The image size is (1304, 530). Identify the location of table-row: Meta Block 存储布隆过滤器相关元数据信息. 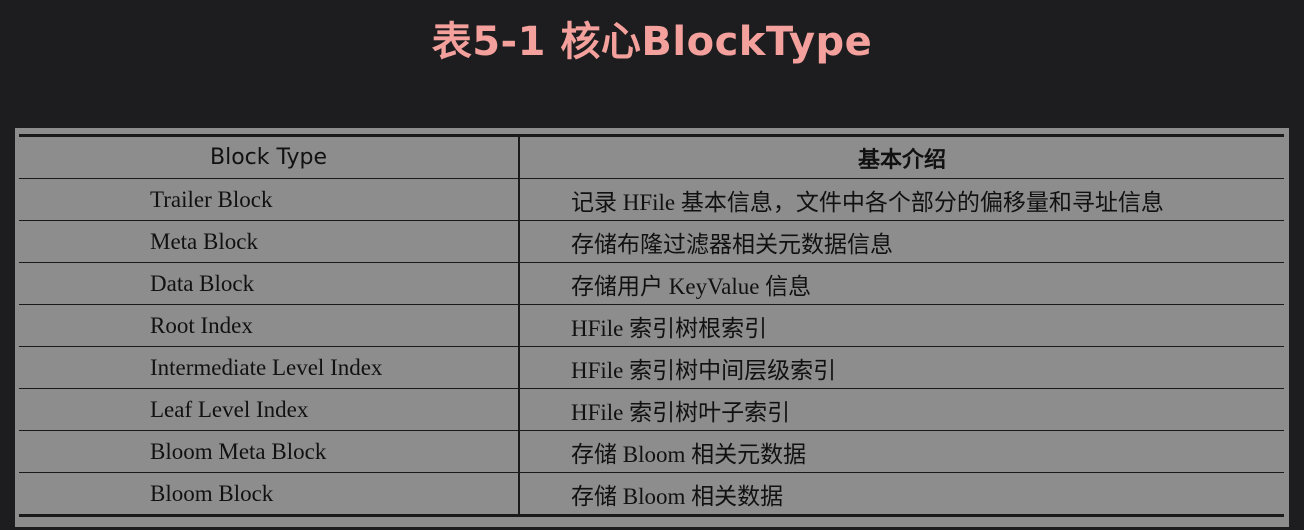
(651, 241).